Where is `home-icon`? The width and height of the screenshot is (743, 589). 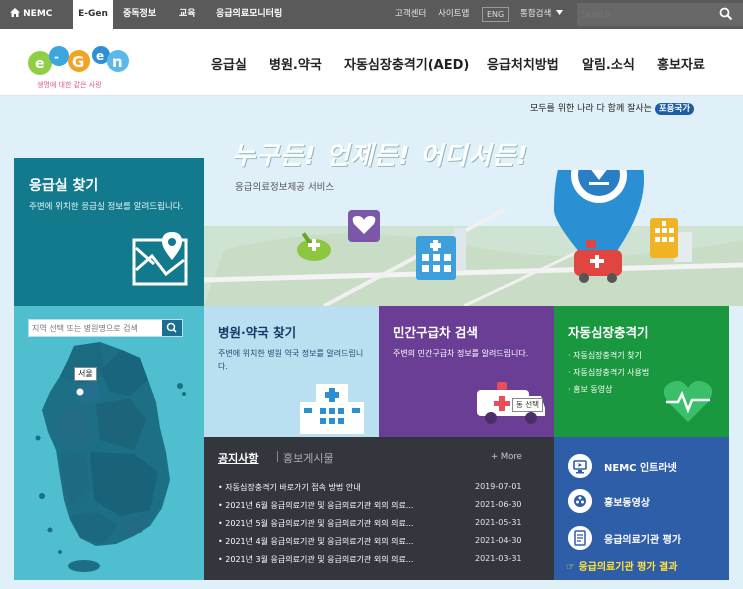 home-icon is located at coordinates (15, 12).